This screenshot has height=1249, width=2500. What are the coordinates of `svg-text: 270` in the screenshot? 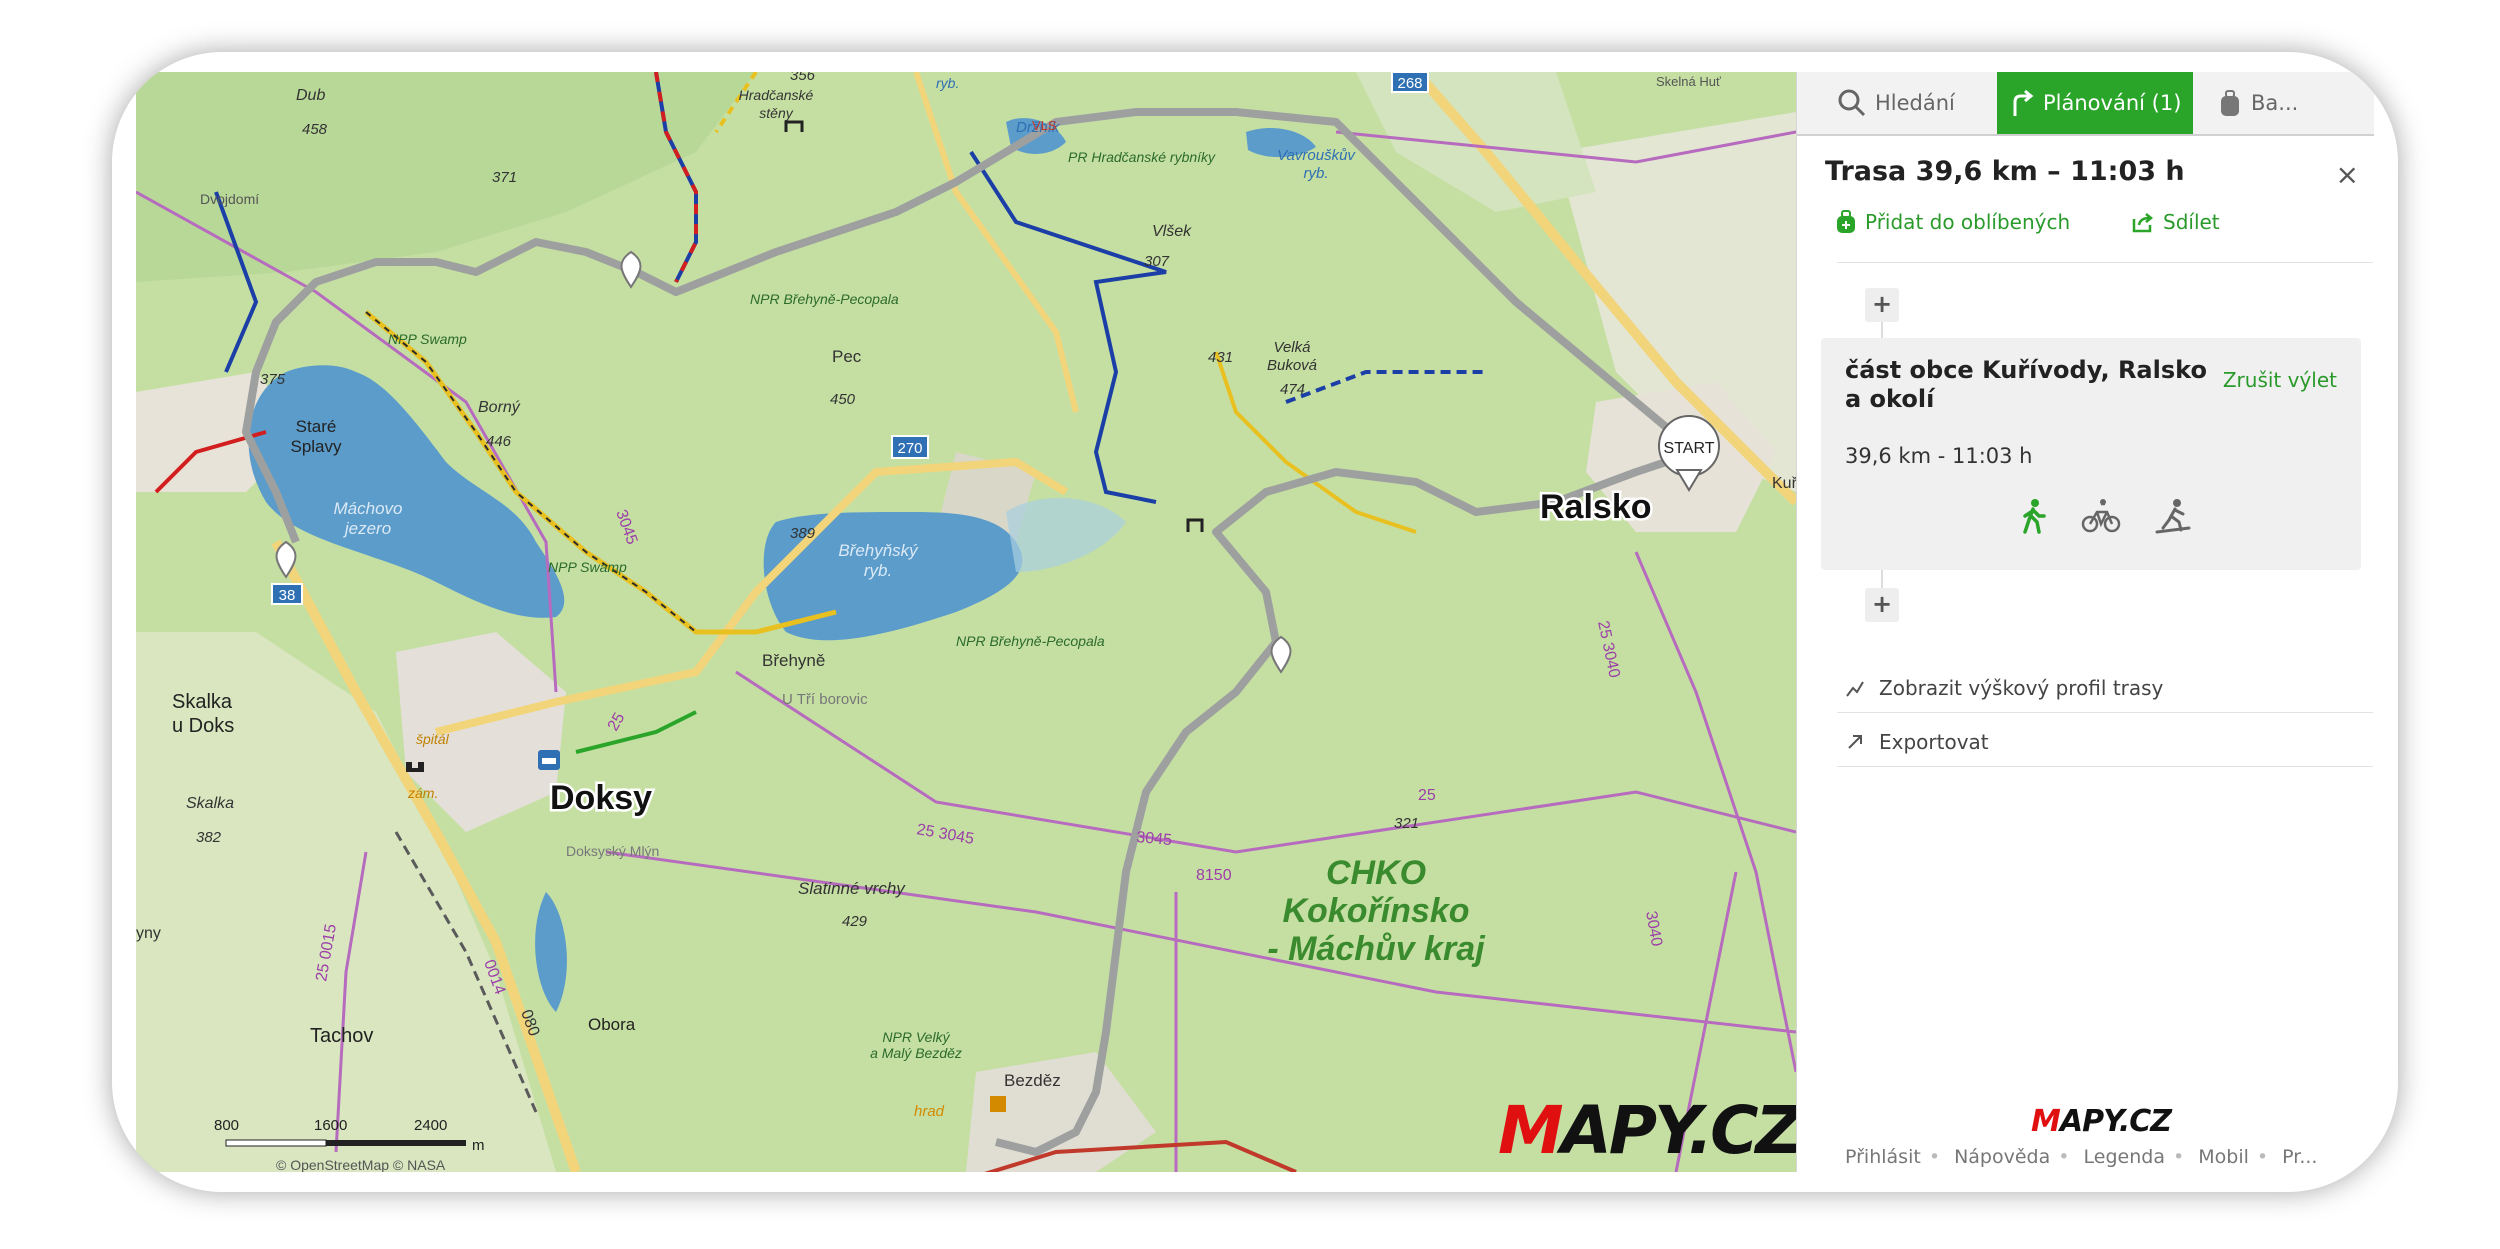 It's located at (909, 448).